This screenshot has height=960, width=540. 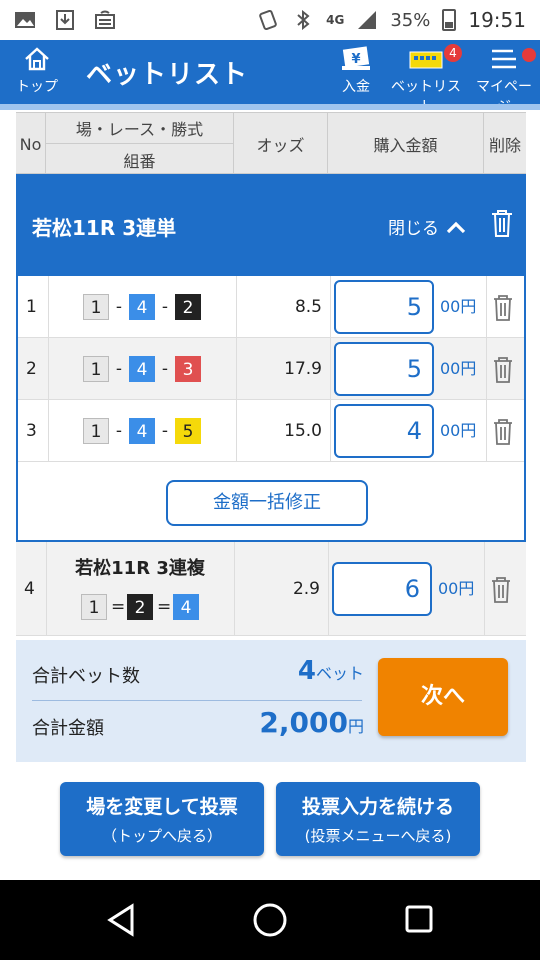 I want to click on bets-total: 4ベット, so click(x=331, y=671).